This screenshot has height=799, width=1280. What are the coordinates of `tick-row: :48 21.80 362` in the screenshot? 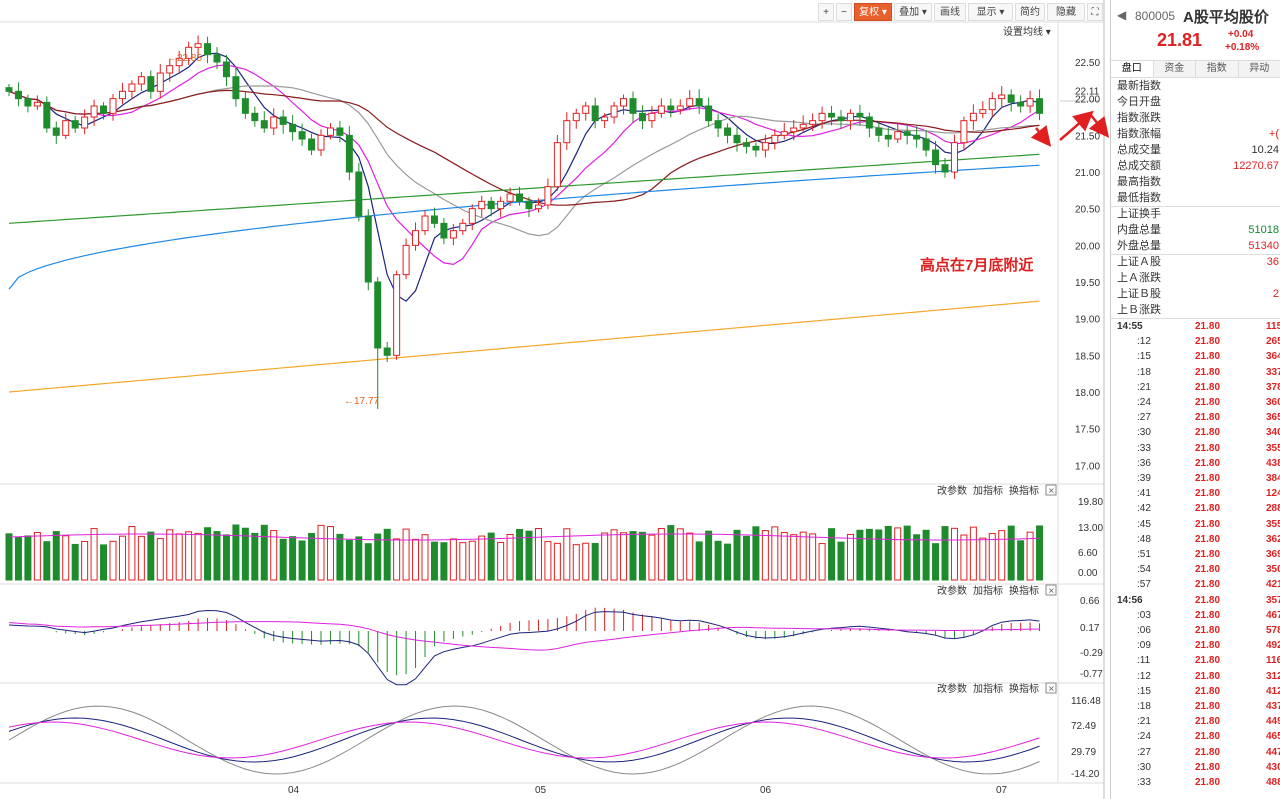 It's located at (1195, 539).